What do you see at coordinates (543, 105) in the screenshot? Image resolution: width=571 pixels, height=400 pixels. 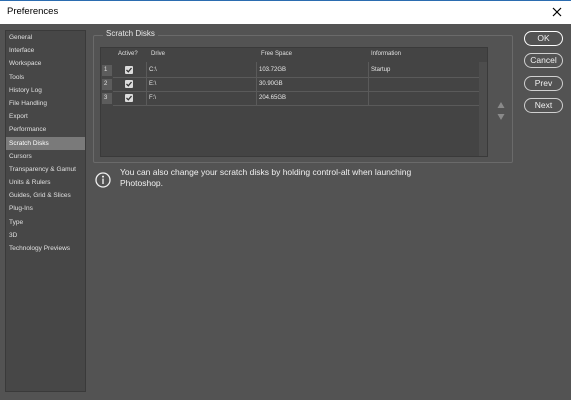 I see `next-button: Next` at bounding box center [543, 105].